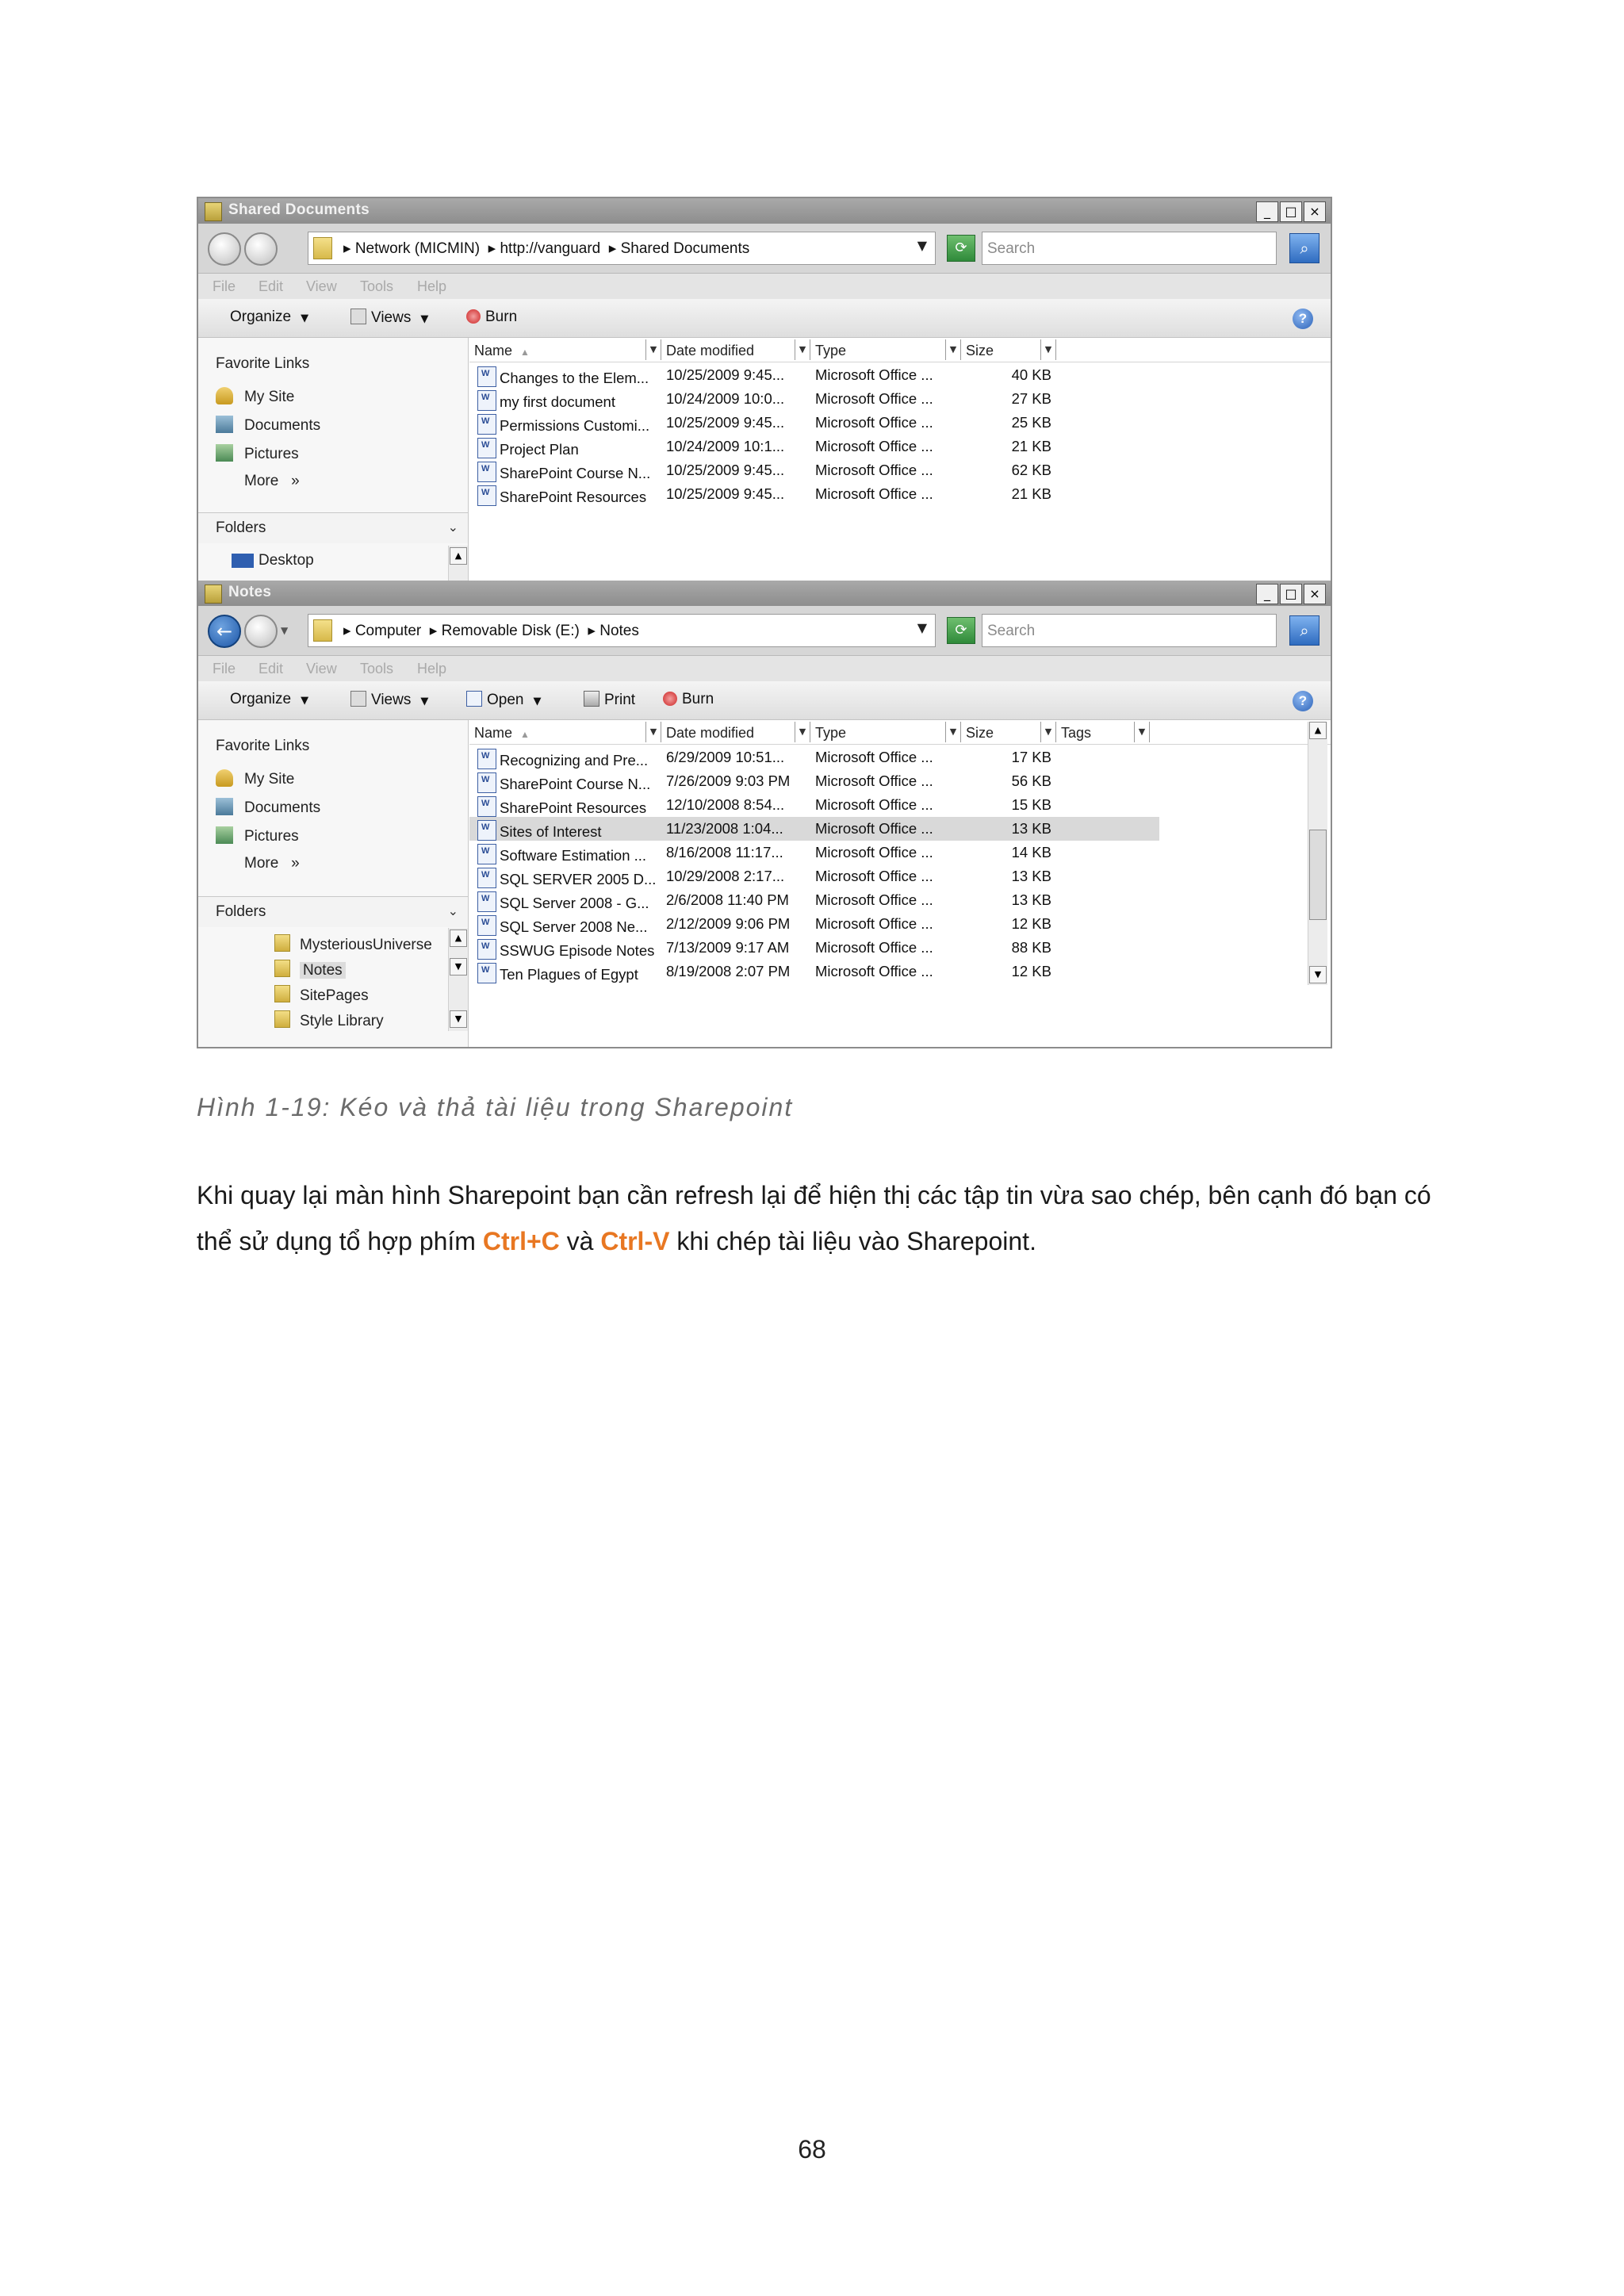  I want to click on recent-pages-dropdown: ▼, so click(284, 630).